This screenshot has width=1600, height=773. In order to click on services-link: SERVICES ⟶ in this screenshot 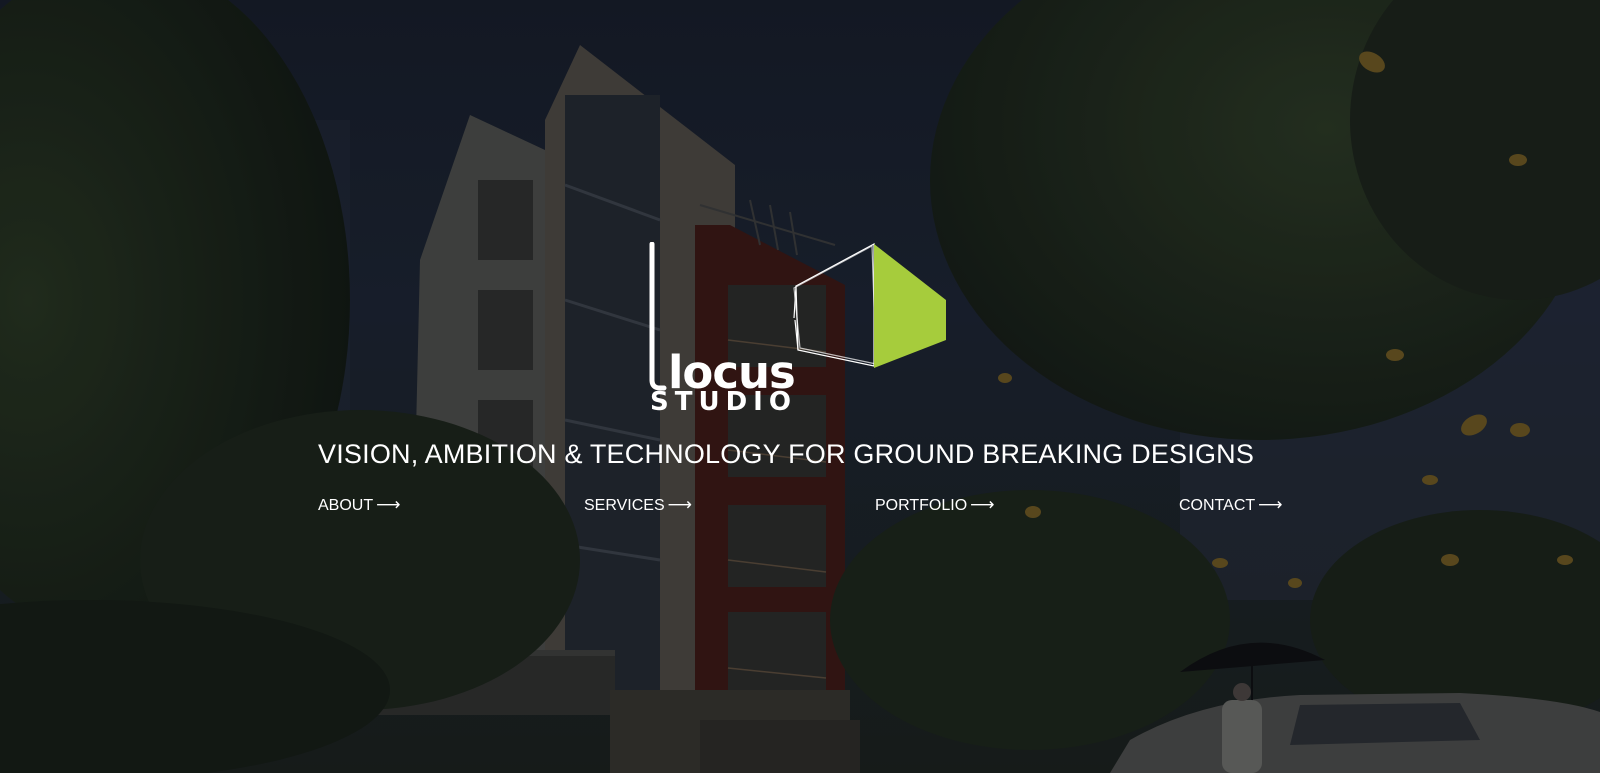, I will do `click(638, 505)`.